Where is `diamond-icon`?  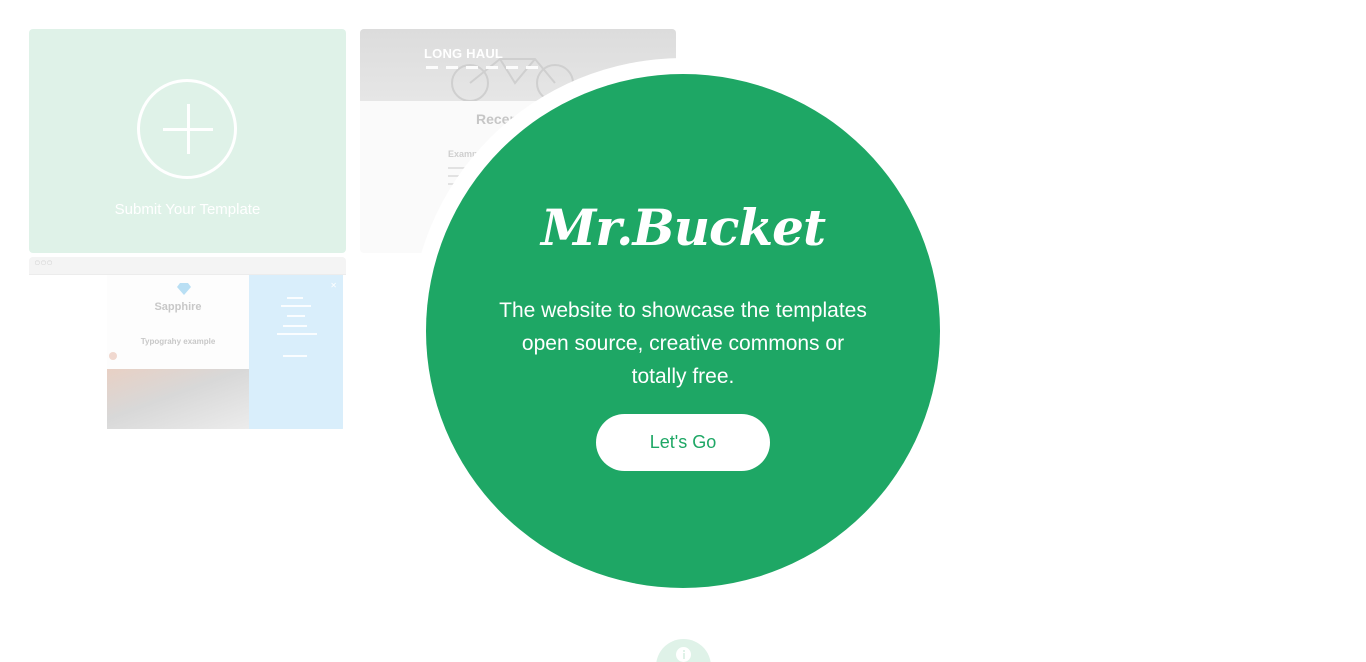 diamond-icon is located at coordinates (184, 289).